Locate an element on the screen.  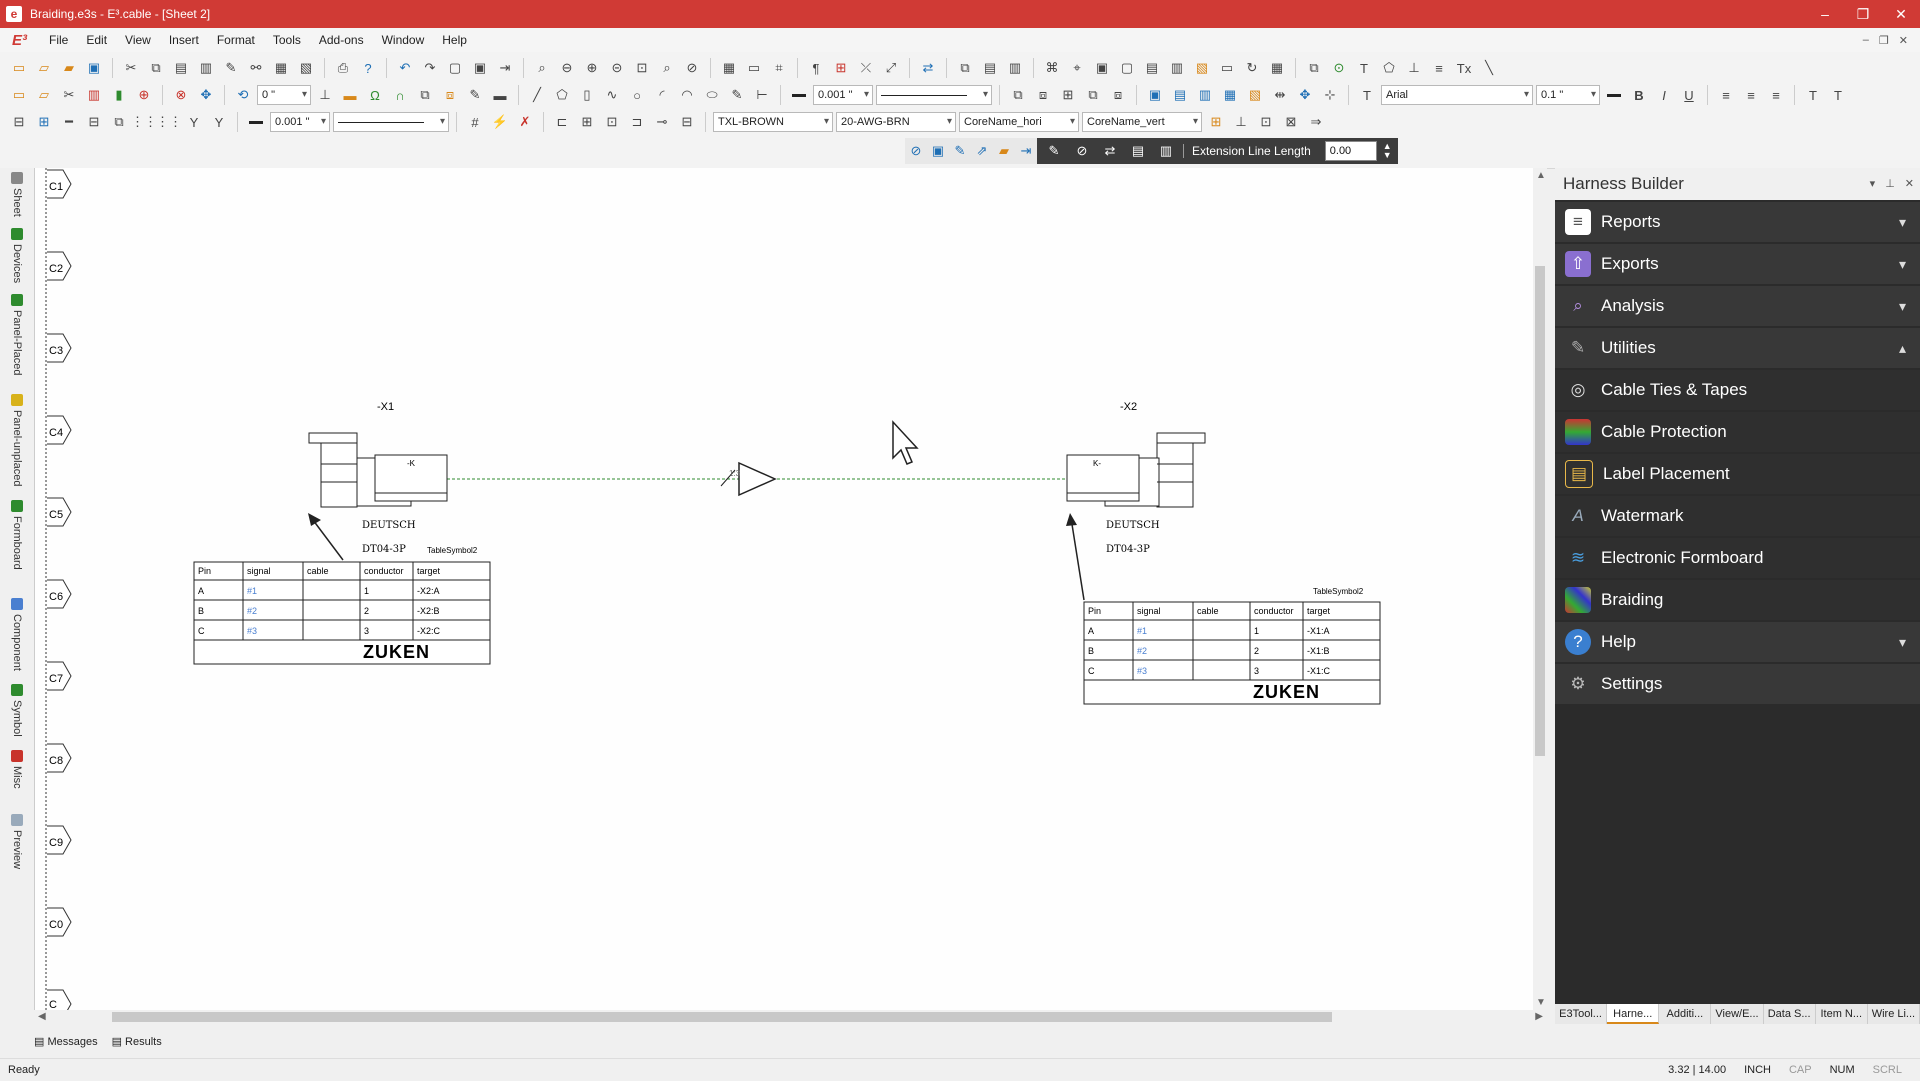
tool-m-icon: ▬ is located at coordinates (350, 95).